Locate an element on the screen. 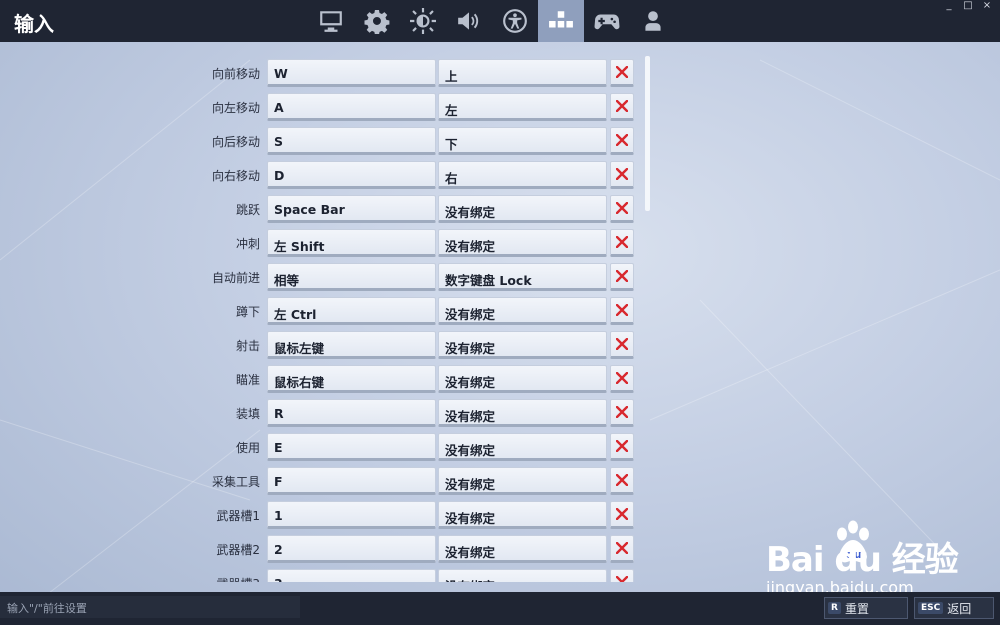 The width and height of the screenshot is (1000, 625). action-label: 跳跃 is located at coordinates (247, 210).